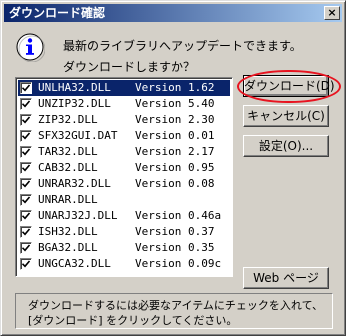 The image size is (346, 336). Describe the element at coordinates (124, 88) in the screenshot. I see `list-item: UNLHA32.DLL Version 1.62` at that location.